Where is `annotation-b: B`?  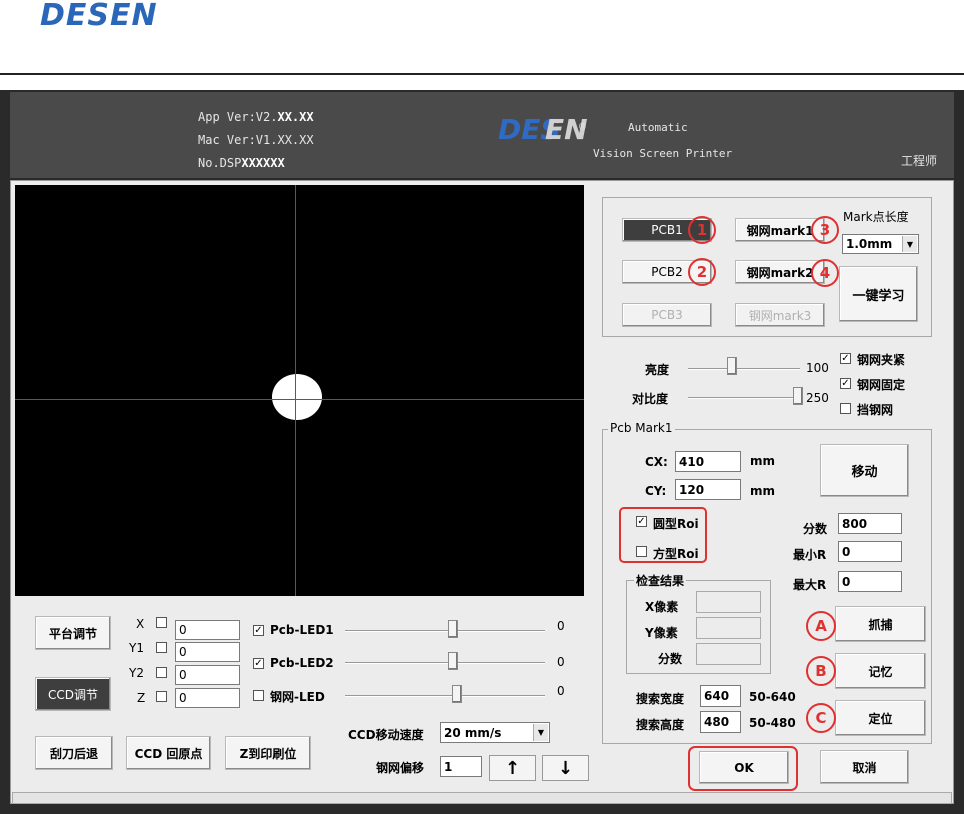
annotation-b: B is located at coordinates (821, 671).